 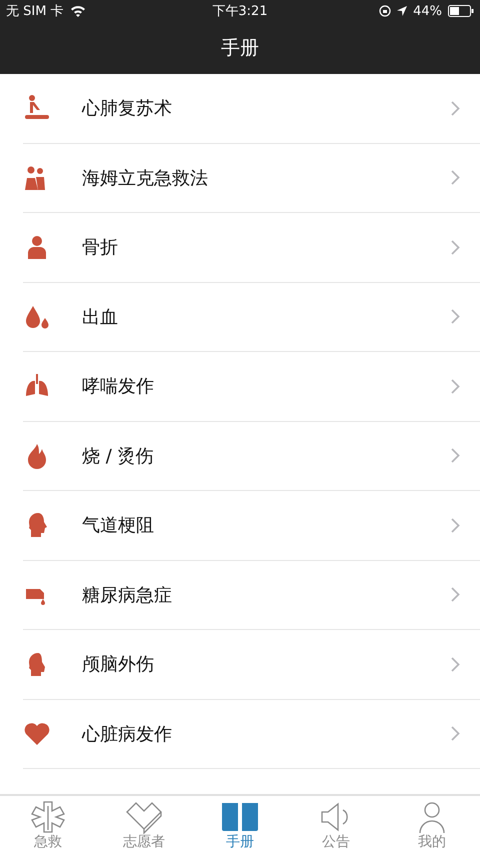 I want to click on item-label: 气道梗阻, so click(x=118, y=526).